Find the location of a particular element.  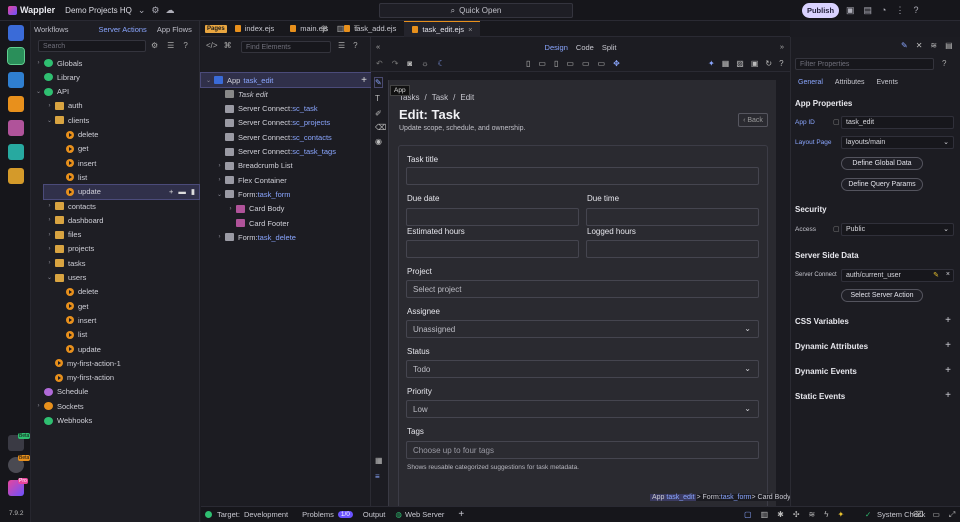

define-global-data-button: Define Global Data is located at coordinates (882, 163).